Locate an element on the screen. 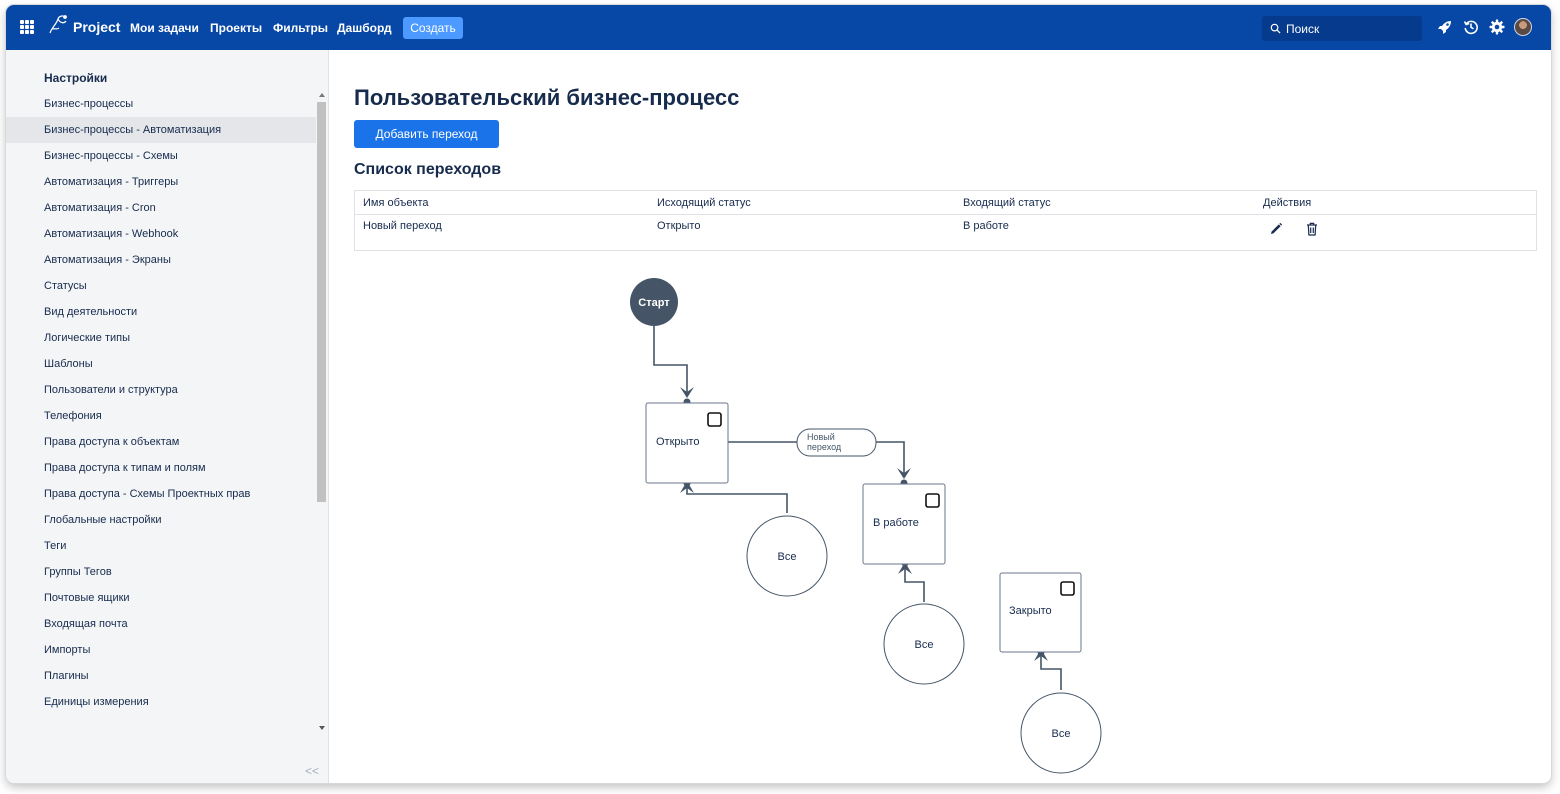 The width and height of the screenshot is (1560, 794). search-icon is located at coordinates (1275, 28).